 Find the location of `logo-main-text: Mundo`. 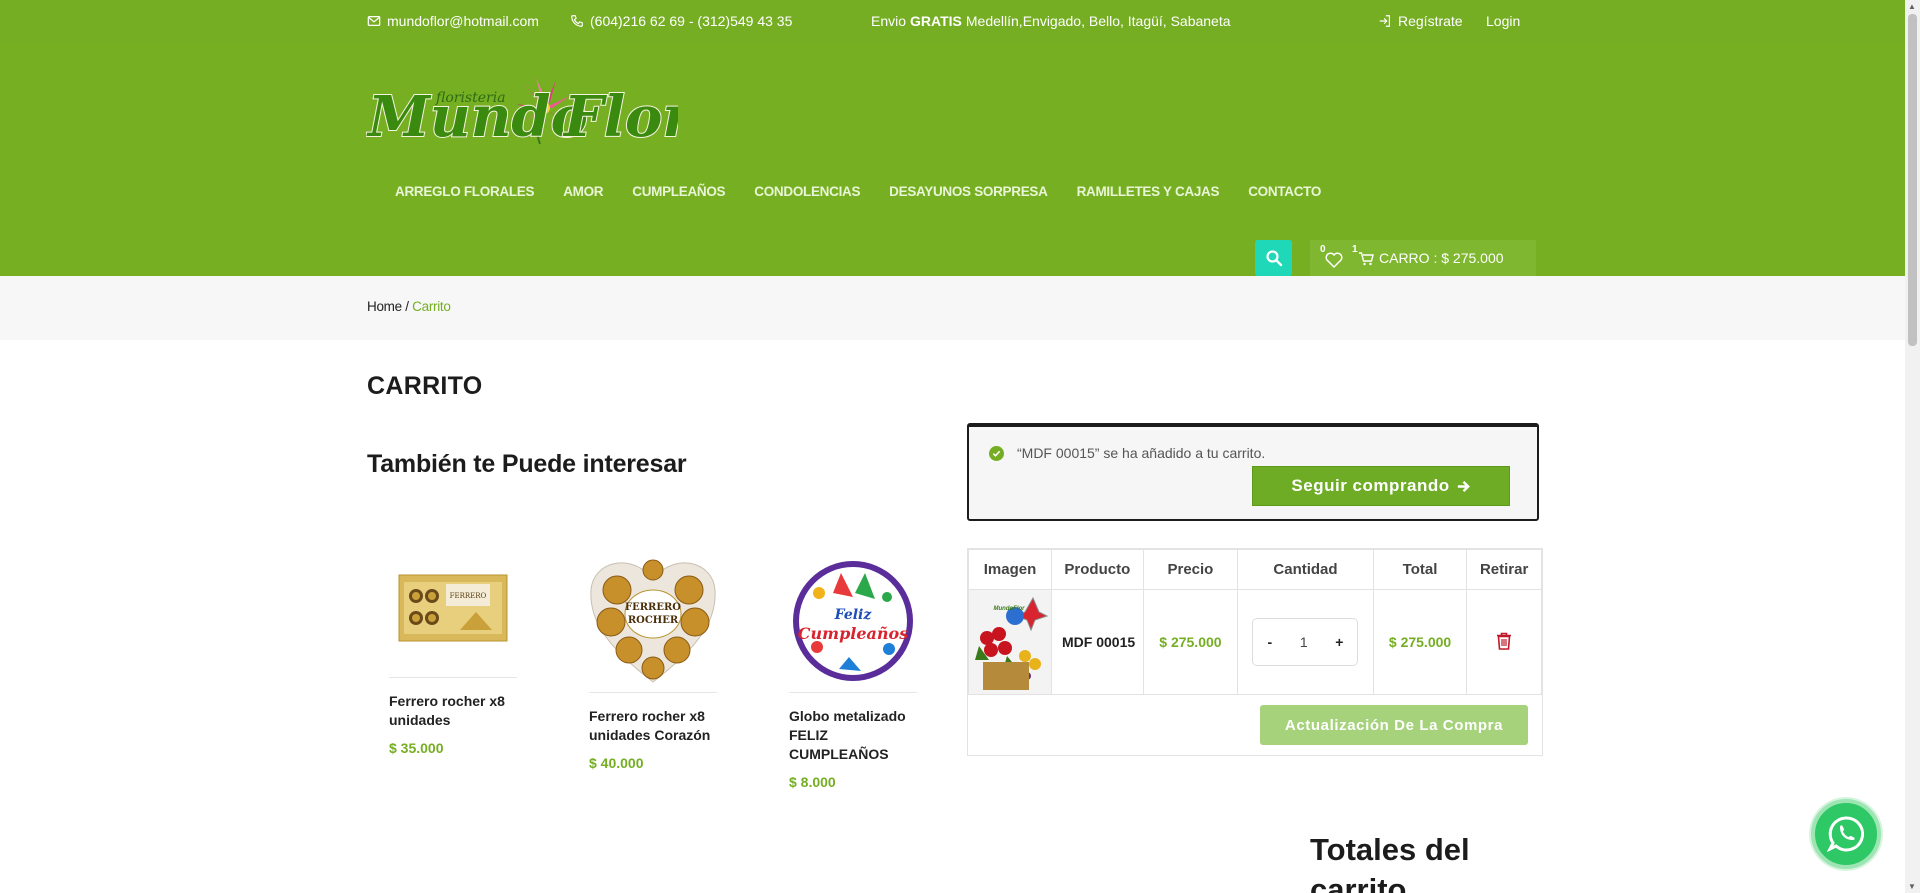

logo-main-text: Mundo is located at coordinates (477, 117).